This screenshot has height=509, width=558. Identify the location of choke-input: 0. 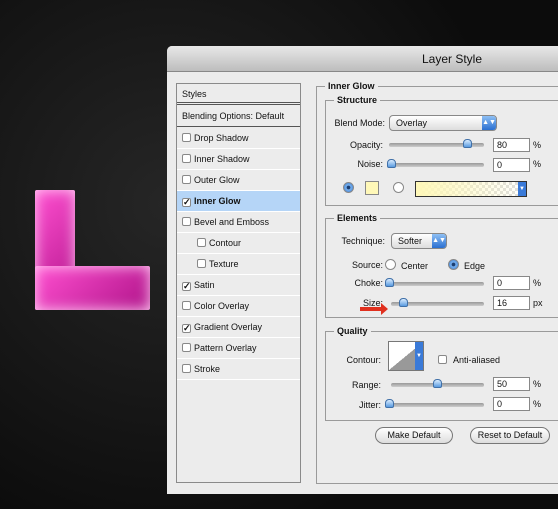
(511, 283).